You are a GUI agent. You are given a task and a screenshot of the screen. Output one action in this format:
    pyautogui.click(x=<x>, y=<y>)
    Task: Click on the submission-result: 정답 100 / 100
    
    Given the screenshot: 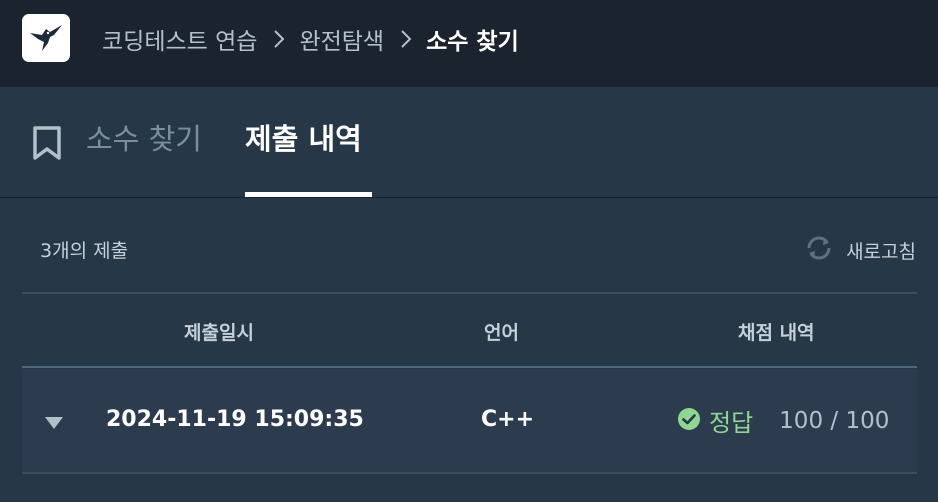 What is the action you would take?
    pyautogui.click(x=783, y=420)
    